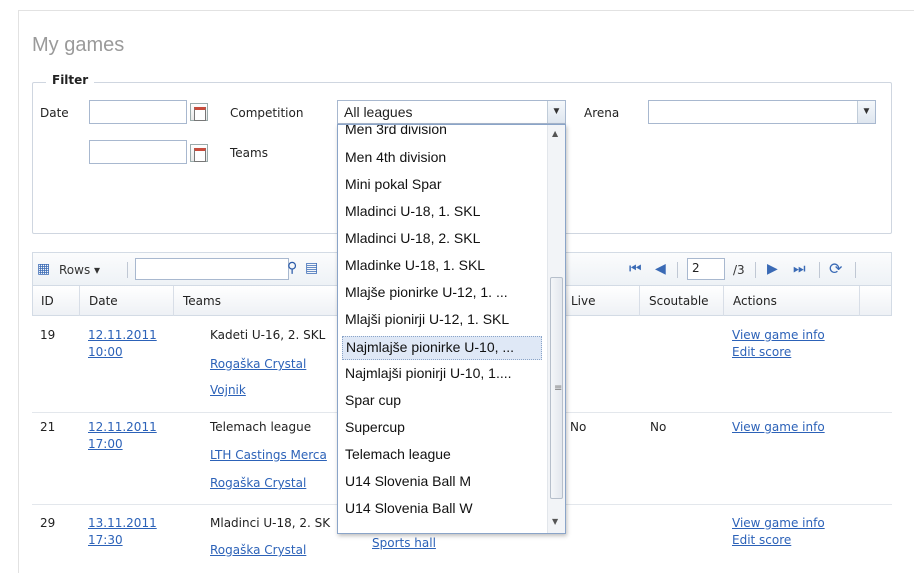 The width and height of the screenshot is (914, 573). What do you see at coordinates (78, 45) in the screenshot?
I see `page-title: My games` at bounding box center [78, 45].